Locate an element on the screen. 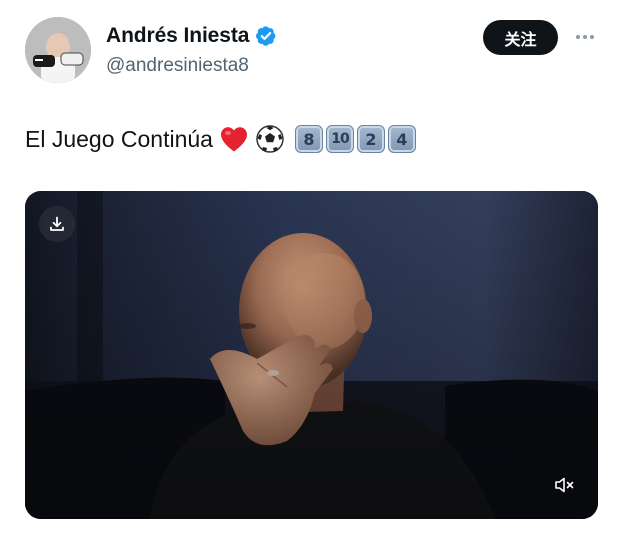 This screenshot has height=536, width=641. download-button is located at coordinates (57, 224).